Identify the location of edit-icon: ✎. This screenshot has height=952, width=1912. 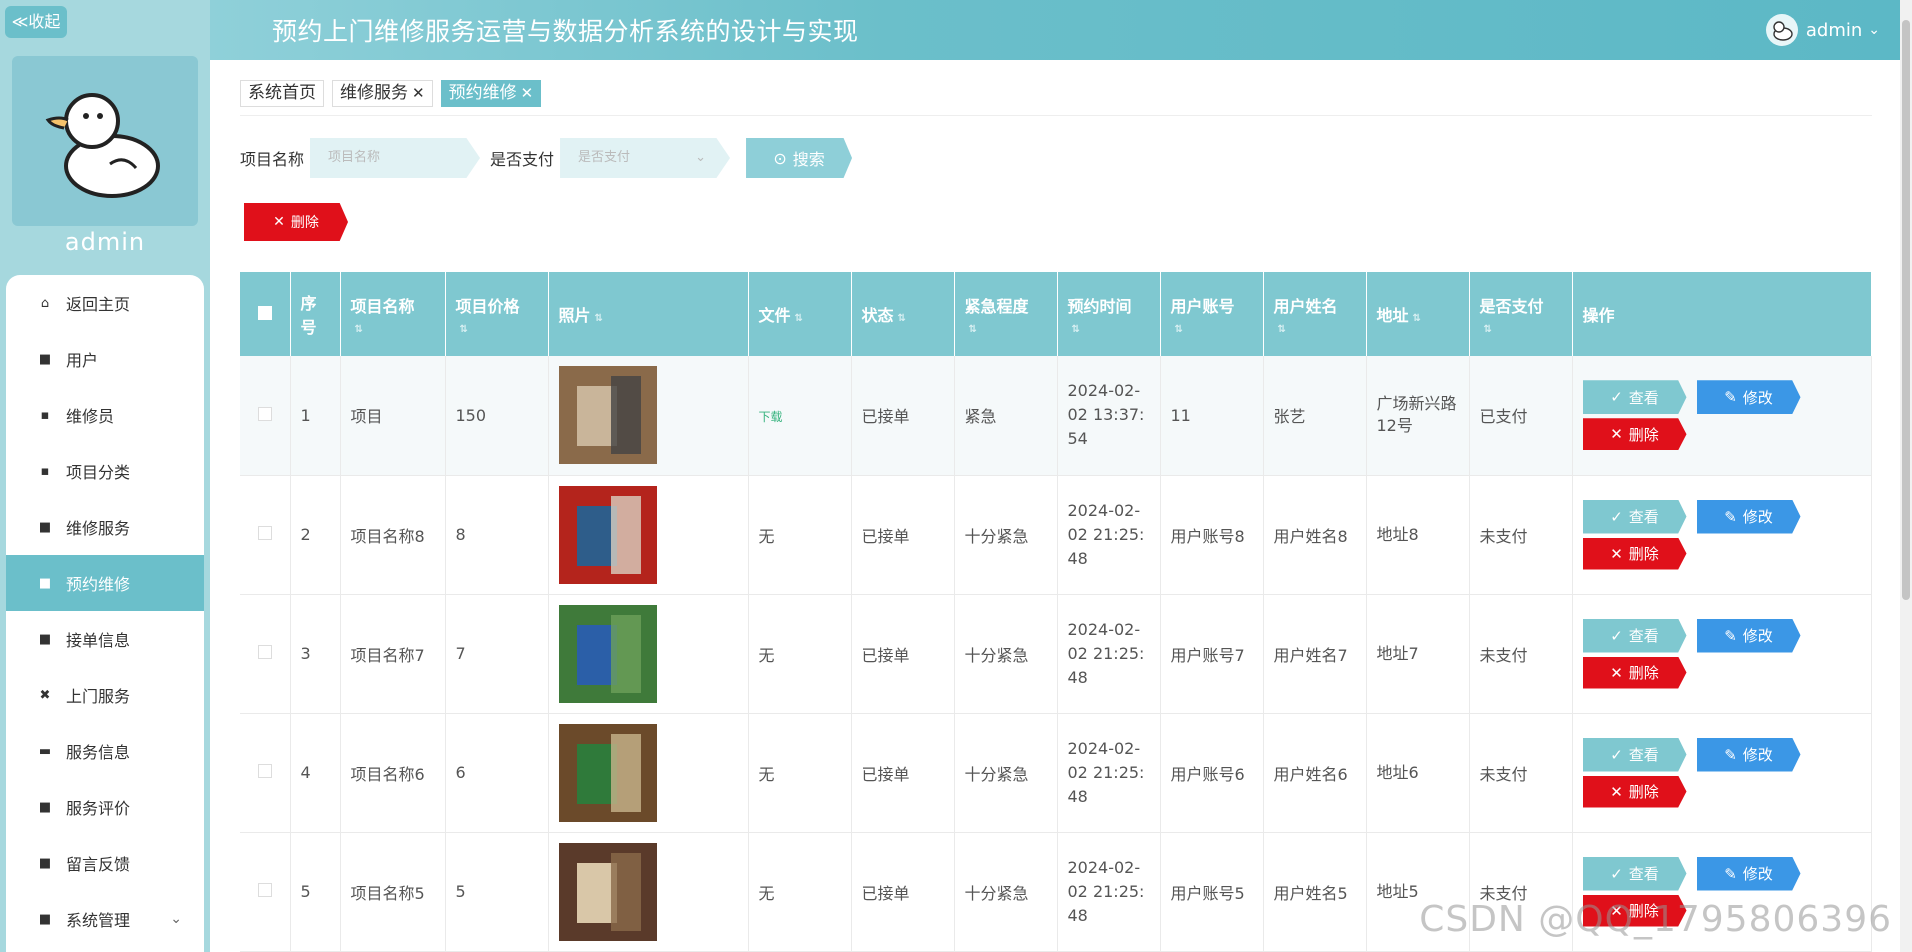
(1730, 516).